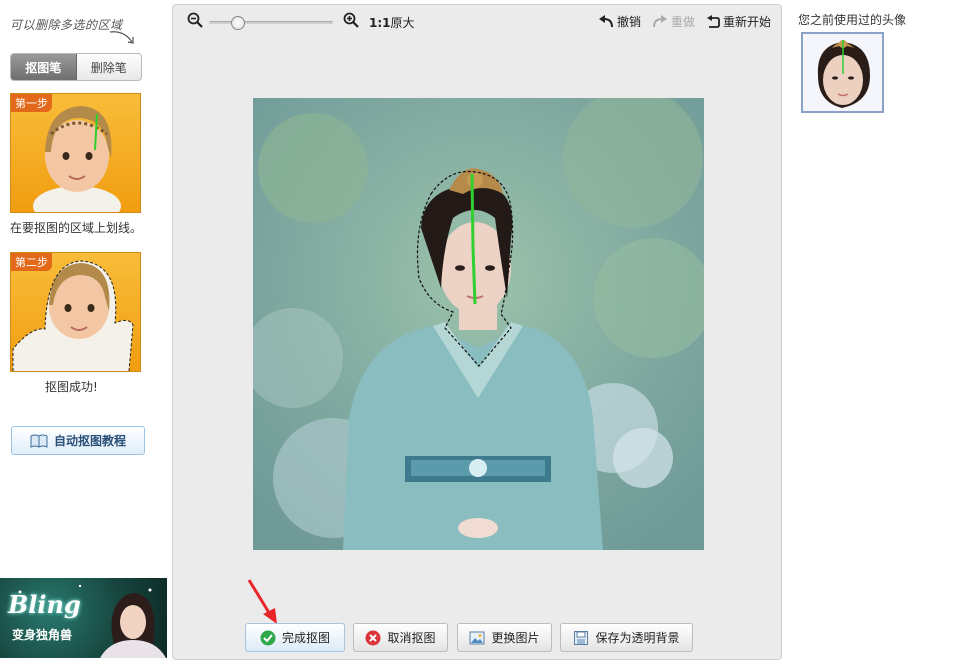 The width and height of the screenshot is (968, 664). Describe the element at coordinates (660, 20) in the screenshot. I see `redo-icon` at that location.